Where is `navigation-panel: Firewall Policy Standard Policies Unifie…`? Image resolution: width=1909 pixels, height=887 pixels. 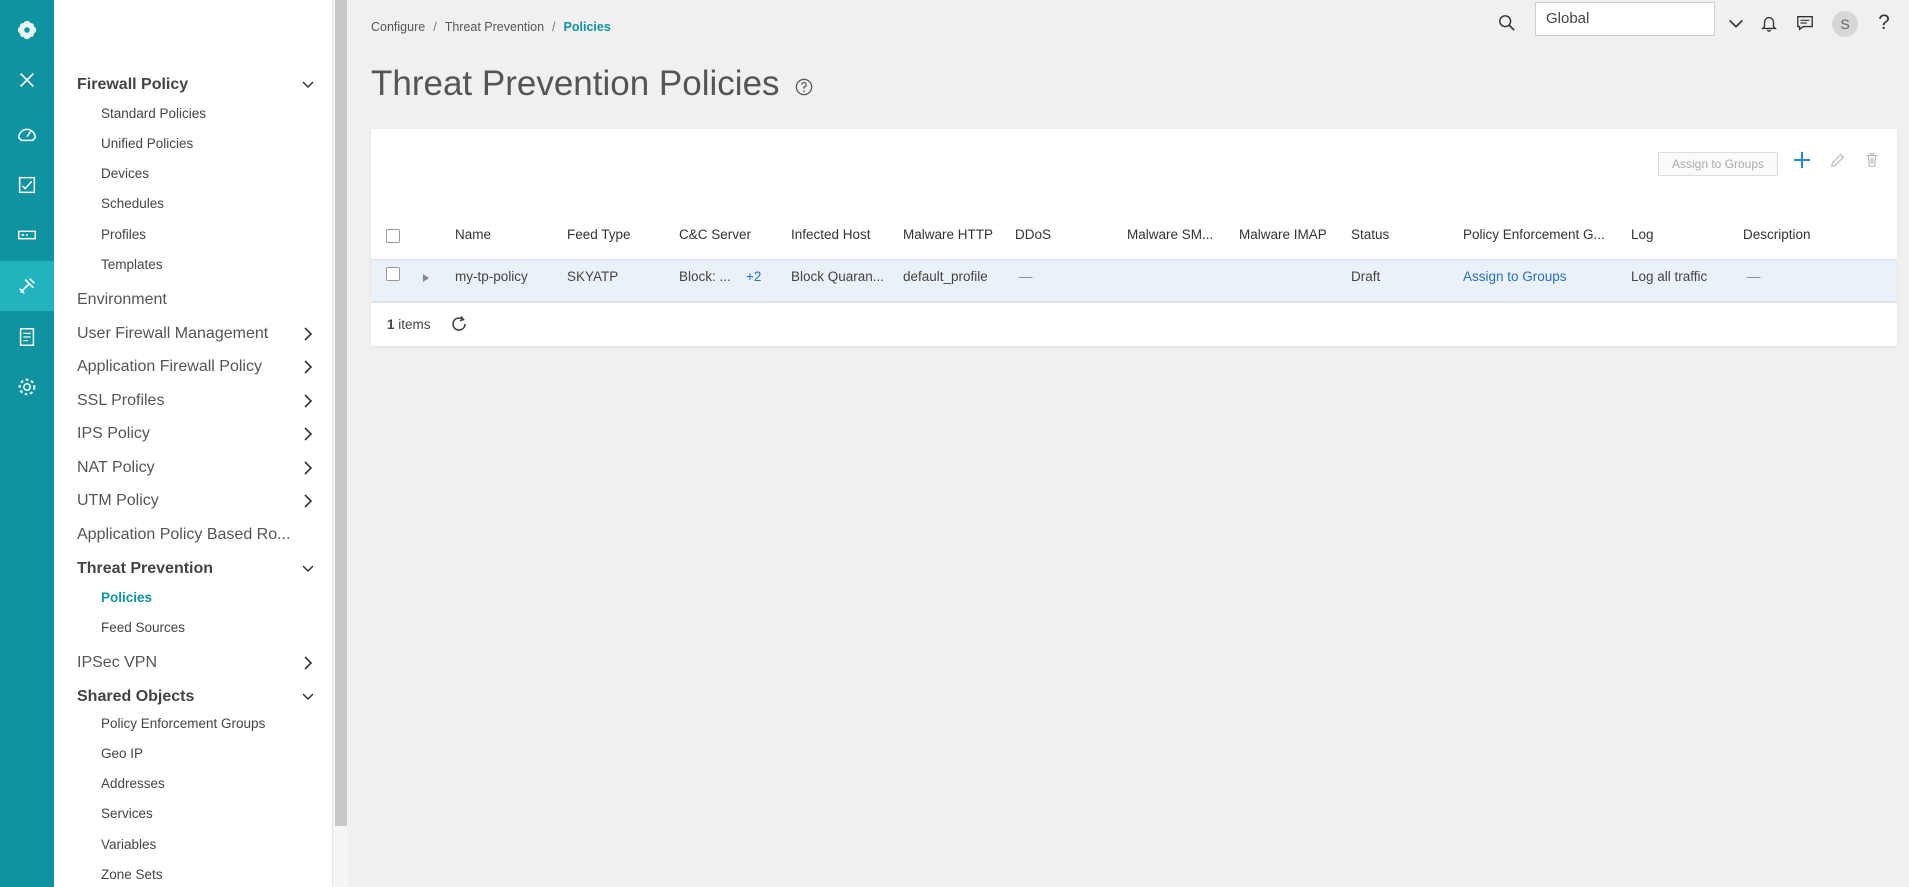
navigation-panel: Firewall Policy Standard Policies Unifie… is located at coordinates (193, 443).